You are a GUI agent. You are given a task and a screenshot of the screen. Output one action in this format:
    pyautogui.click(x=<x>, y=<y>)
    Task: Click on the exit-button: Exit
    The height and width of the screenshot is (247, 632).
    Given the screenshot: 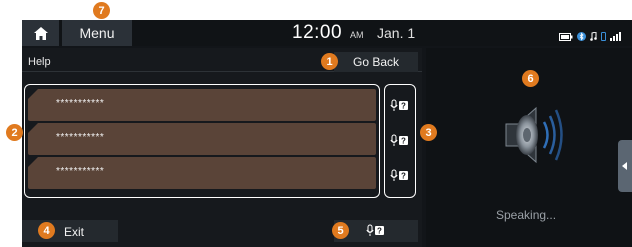 What is the action you would take?
    pyautogui.click(x=70, y=231)
    